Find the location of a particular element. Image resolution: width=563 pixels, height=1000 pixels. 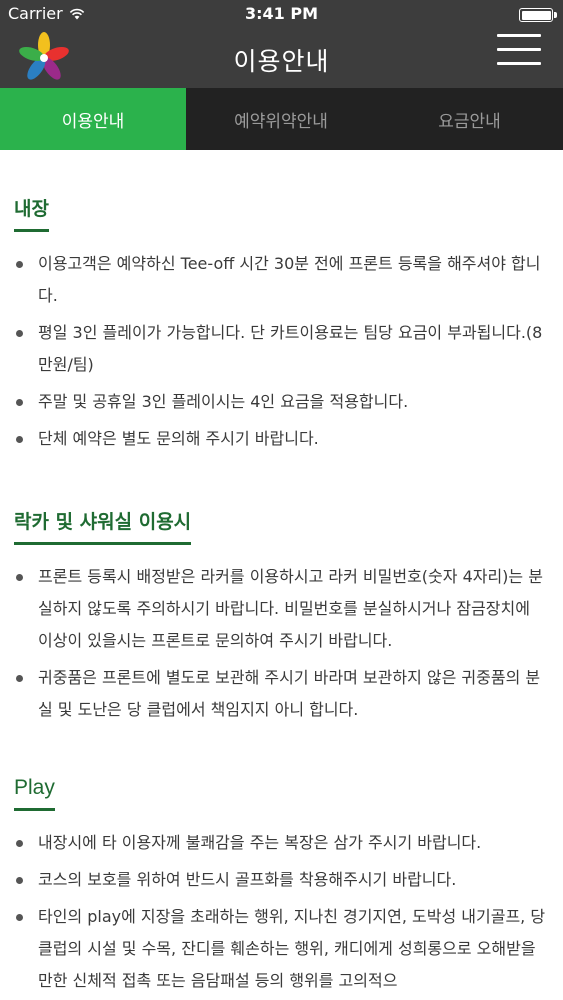

tab-fee-guide: 요금안내 is located at coordinates (469, 119).